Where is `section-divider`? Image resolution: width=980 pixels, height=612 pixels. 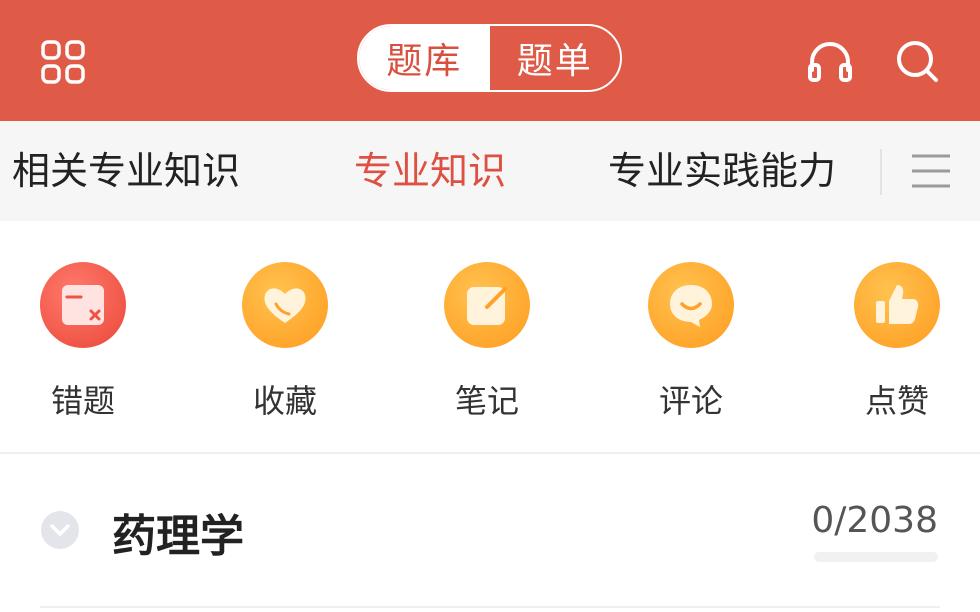
section-divider is located at coordinates (490, 453).